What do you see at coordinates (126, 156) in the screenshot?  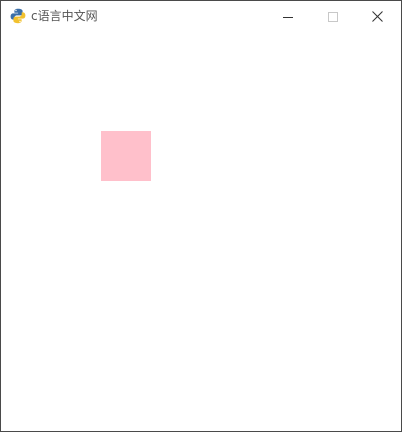 I see `pink-rectangle` at bounding box center [126, 156].